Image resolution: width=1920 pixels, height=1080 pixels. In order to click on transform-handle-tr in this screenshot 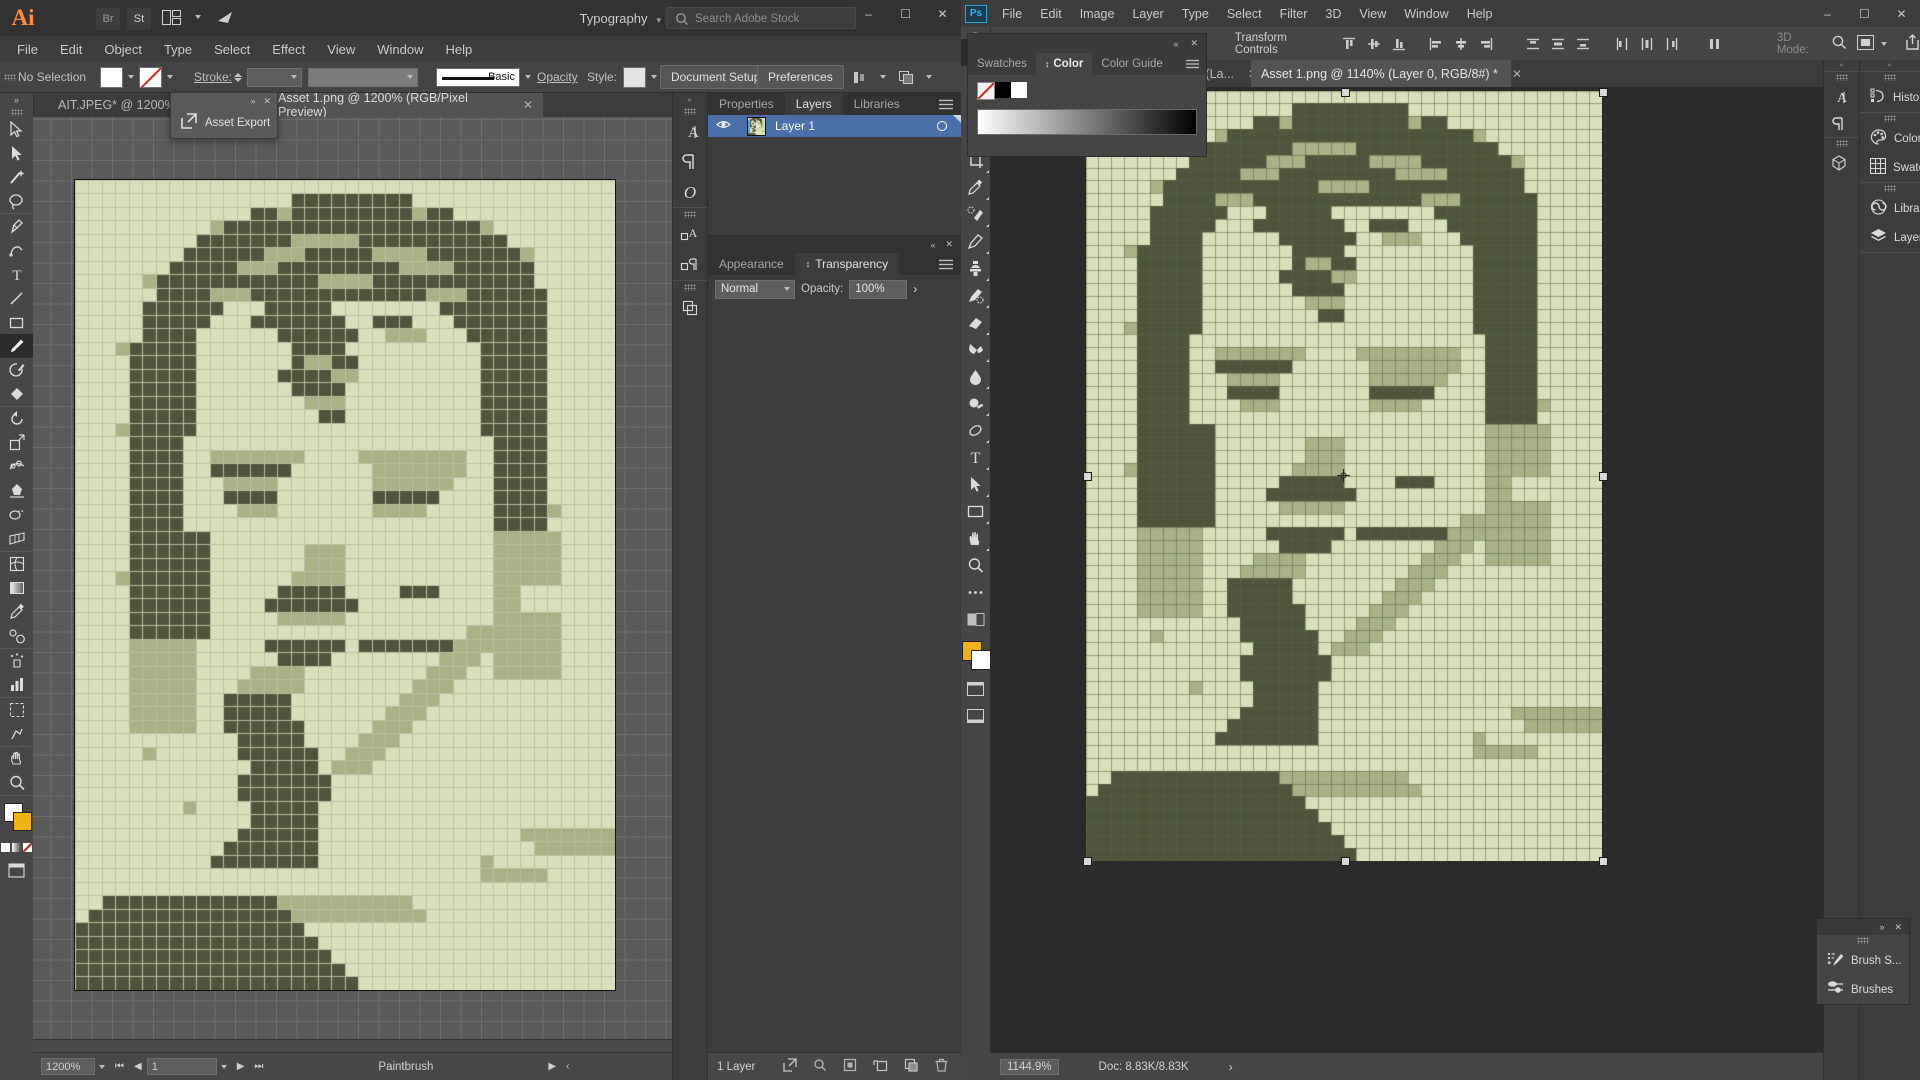, I will do `click(1603, 92)`.